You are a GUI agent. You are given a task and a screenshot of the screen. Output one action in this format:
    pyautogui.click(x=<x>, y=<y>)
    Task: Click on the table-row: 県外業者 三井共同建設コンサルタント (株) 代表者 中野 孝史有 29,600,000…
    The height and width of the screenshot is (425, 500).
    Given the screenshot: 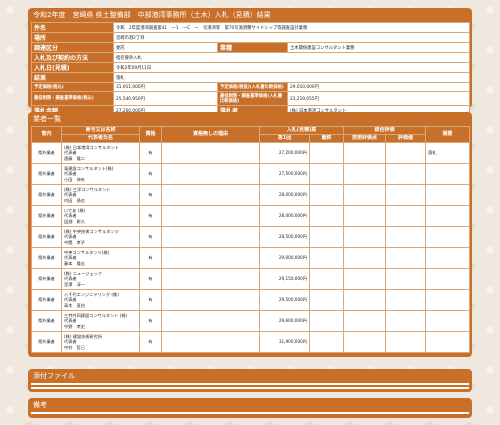 What is the action you would take?
    pyautogui.click(x=251, y=321)
    